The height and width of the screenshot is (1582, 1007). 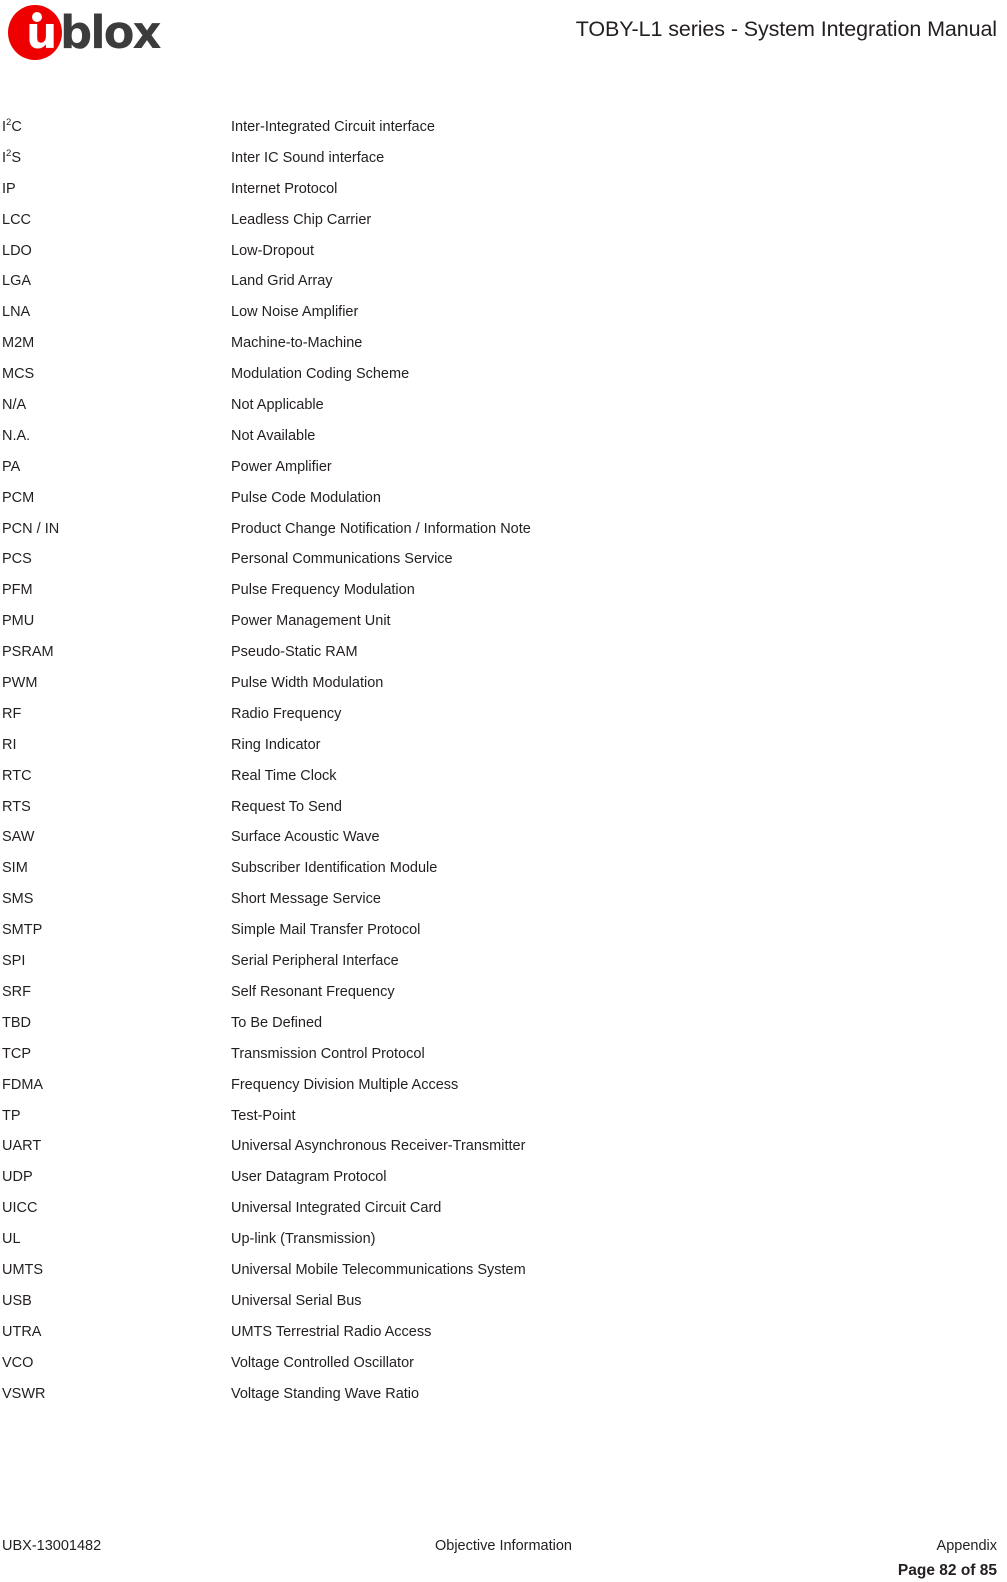 I want to click on glossary-term: PCS, so click(x=17, y=559).